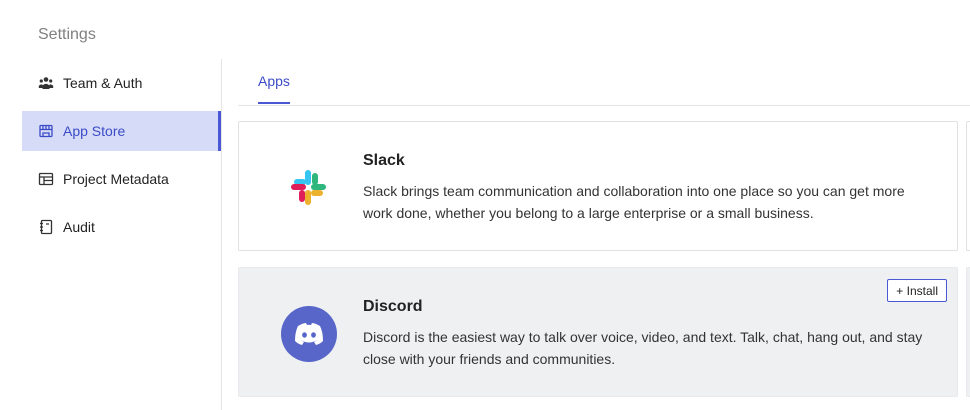  What do you see at coordinates (393, 306) in the screenshot?
I see `app-name: Discord` at bounding box center [393, 306].